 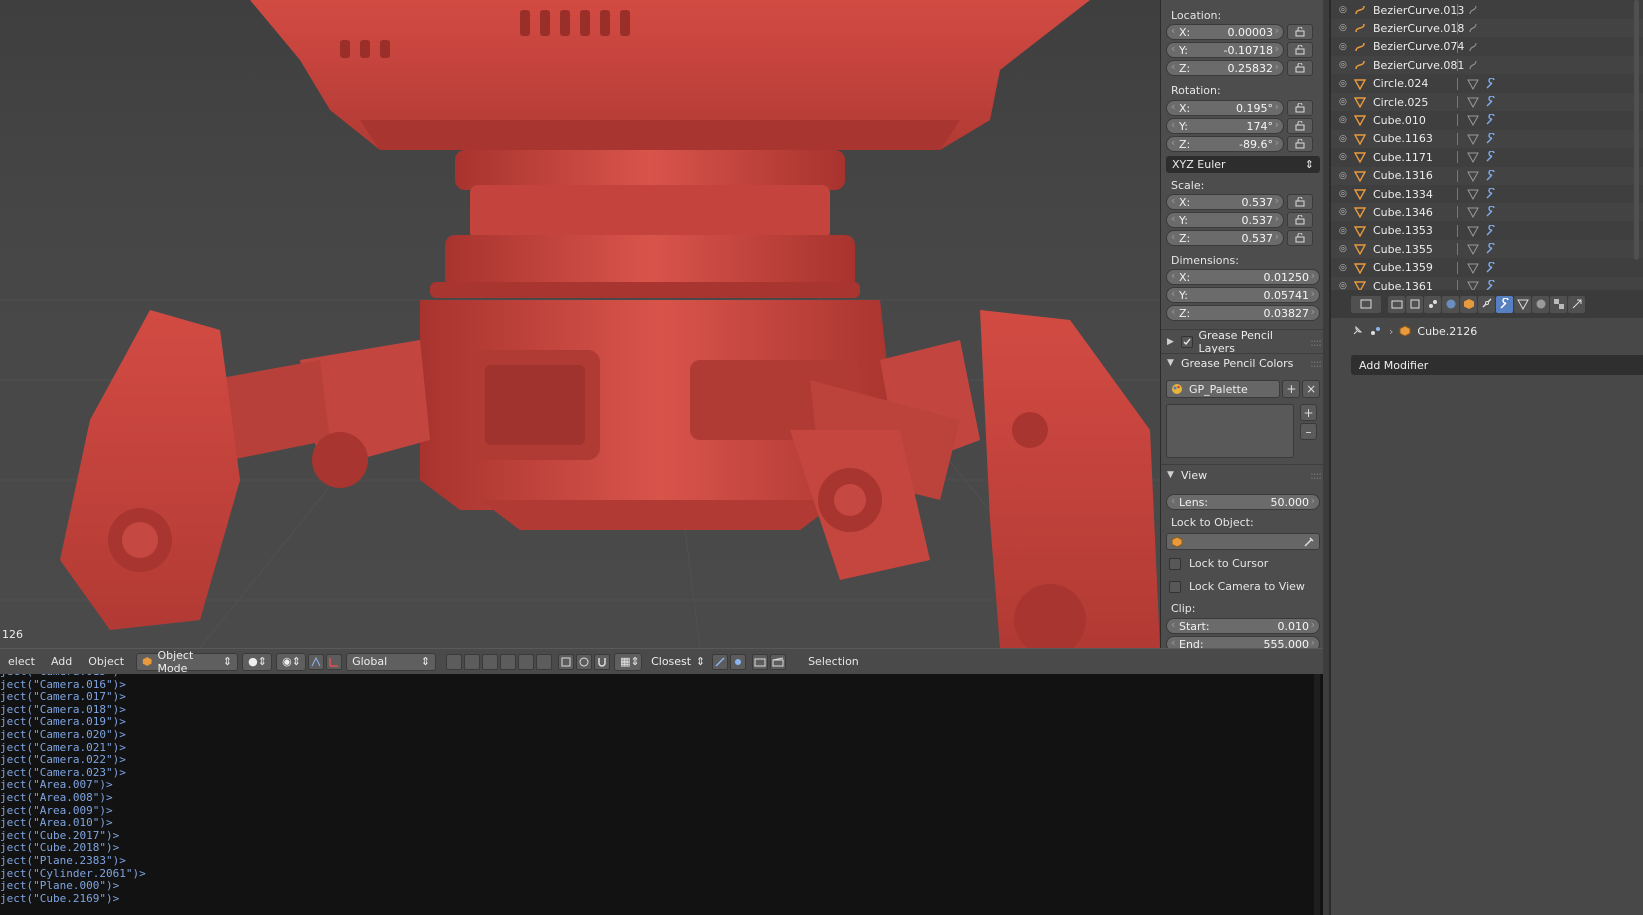 I want to click on snap-element-dropdown: ▦ ⇕, so click(x=628, y=661).